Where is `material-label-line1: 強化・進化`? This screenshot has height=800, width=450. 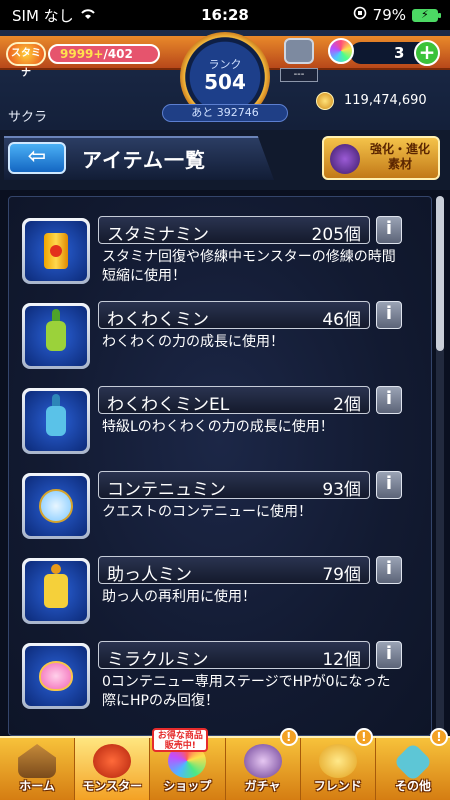 material-label-line1: 強化・進化 is located at coordinates (399, 149).